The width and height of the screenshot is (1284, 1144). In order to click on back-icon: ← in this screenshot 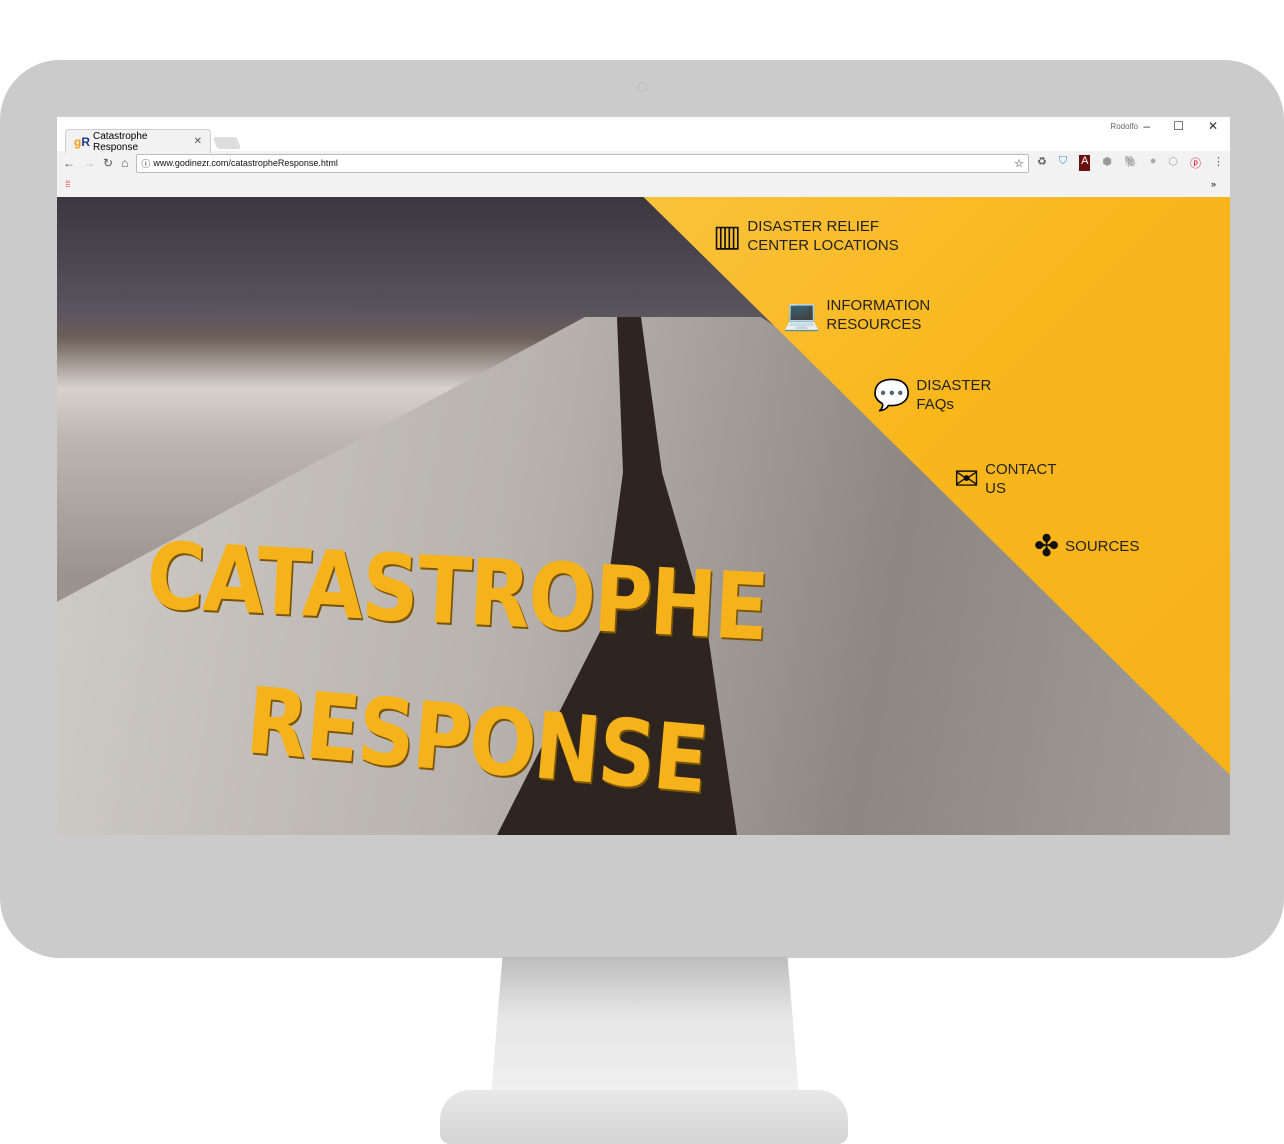, I will do `click(69, 163)`.